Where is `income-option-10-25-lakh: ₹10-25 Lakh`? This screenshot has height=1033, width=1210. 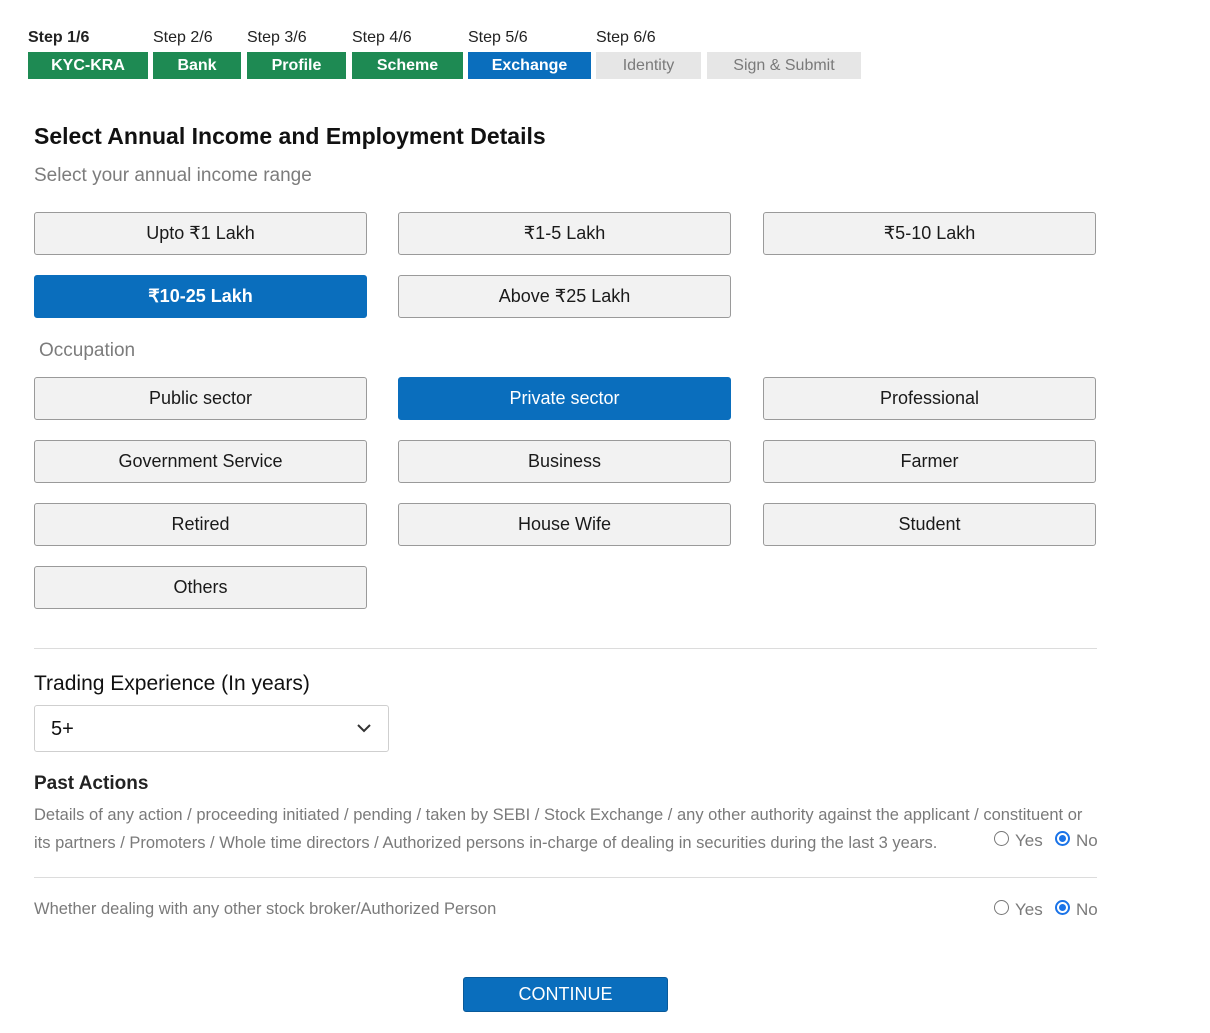
income-option-10-25-lakh: ₹10-25 Lakh is located at coordinates (200, 296).